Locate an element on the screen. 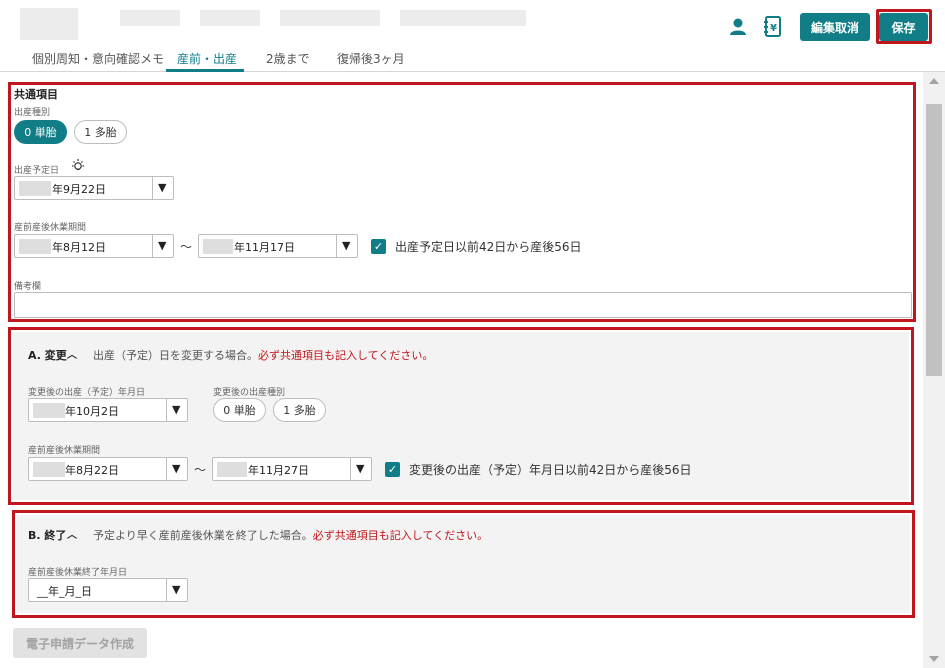 Image resolution: width=945 pixels, height=668 pixels. tab-prenatal-birth: 産前・出産 is located at coordinates (207, 58).